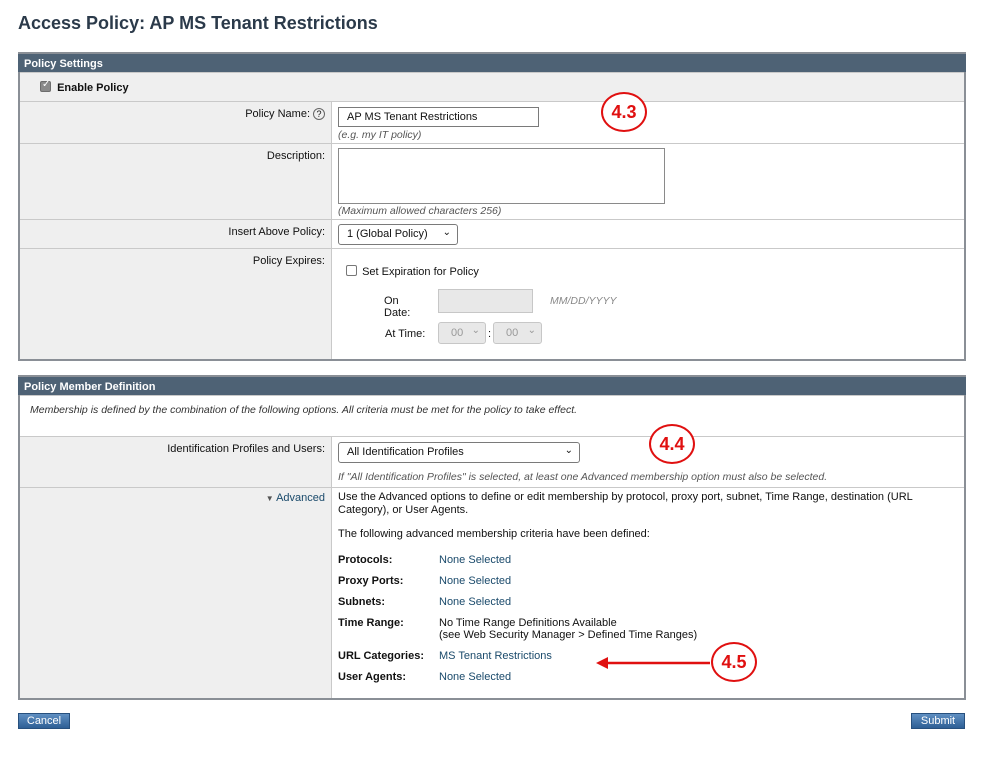  I want to click on id-profiles-select: All Identification Profiles ⌄, so click(459, 452).